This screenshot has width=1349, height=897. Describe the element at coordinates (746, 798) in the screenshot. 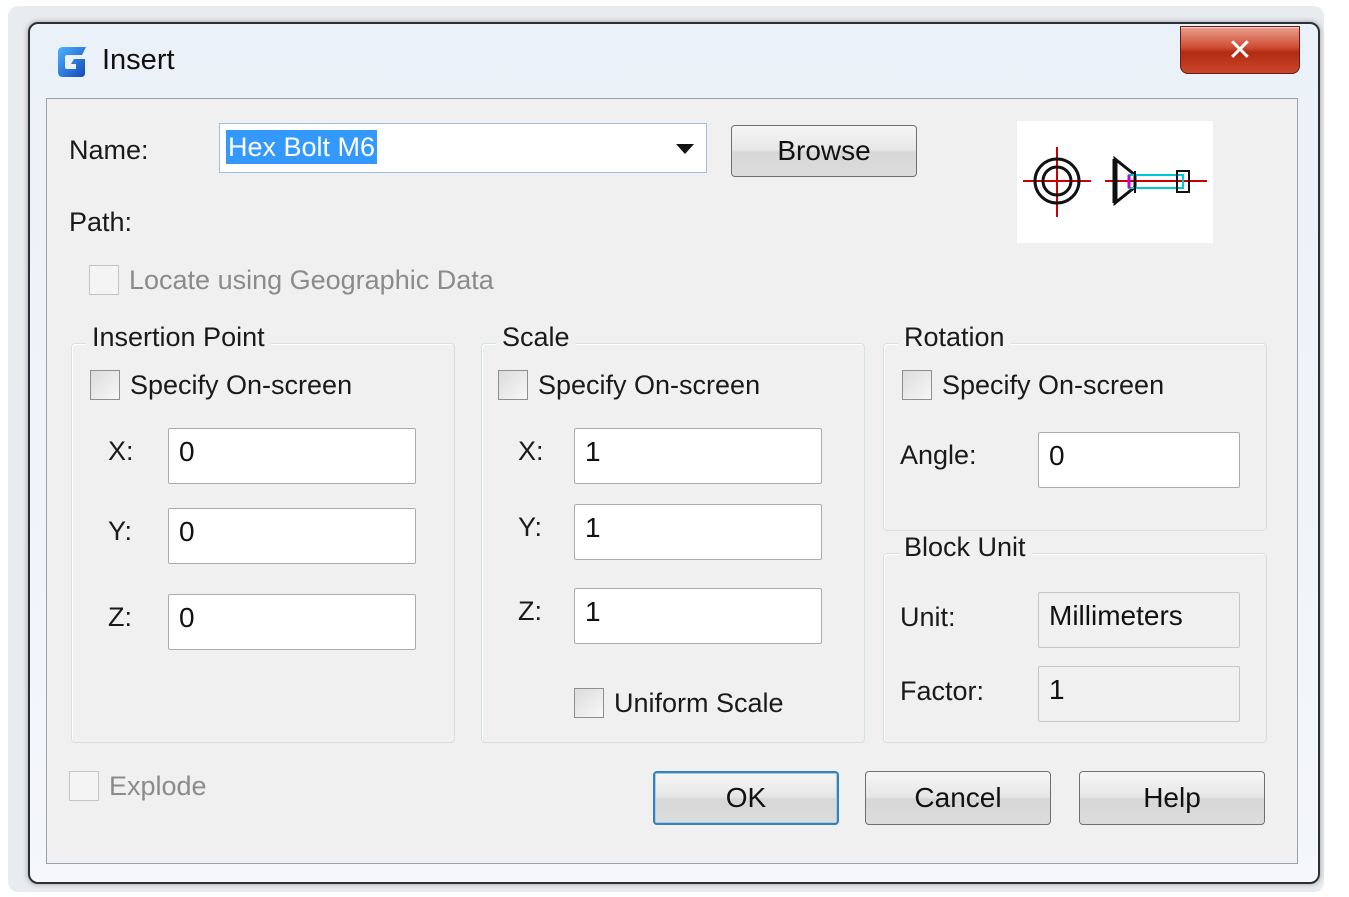

I see `ok-button: OK` at that location.